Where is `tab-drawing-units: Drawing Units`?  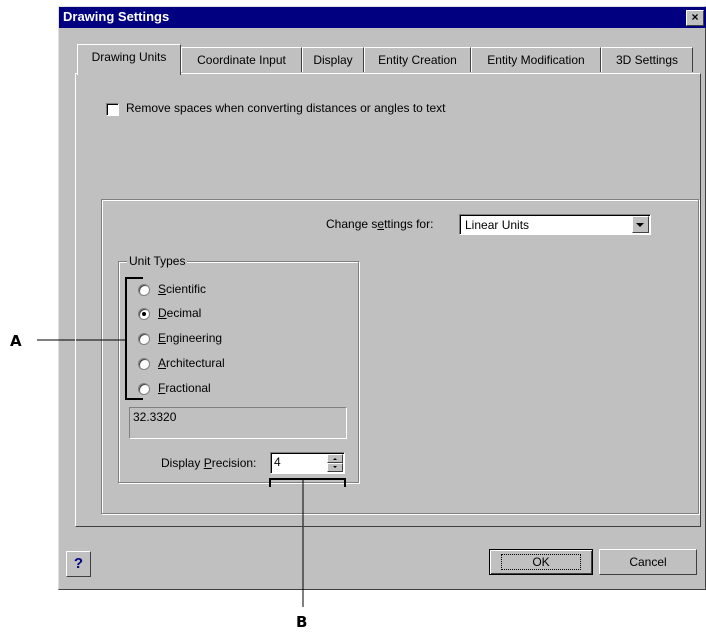
tab-drawing-units: Drawing Units is located at coordinates (129, 59).